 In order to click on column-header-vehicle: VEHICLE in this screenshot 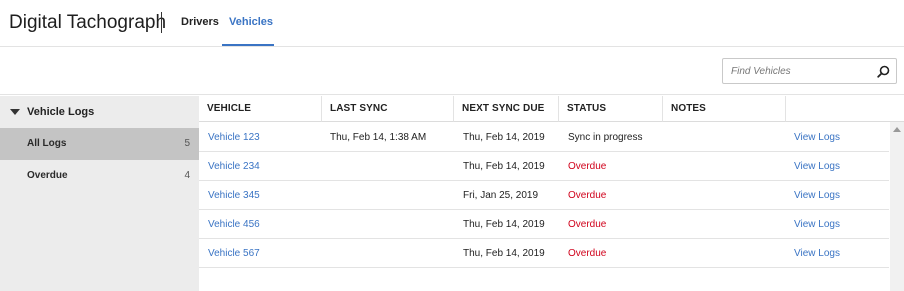, I will do `click(260, 109)`.